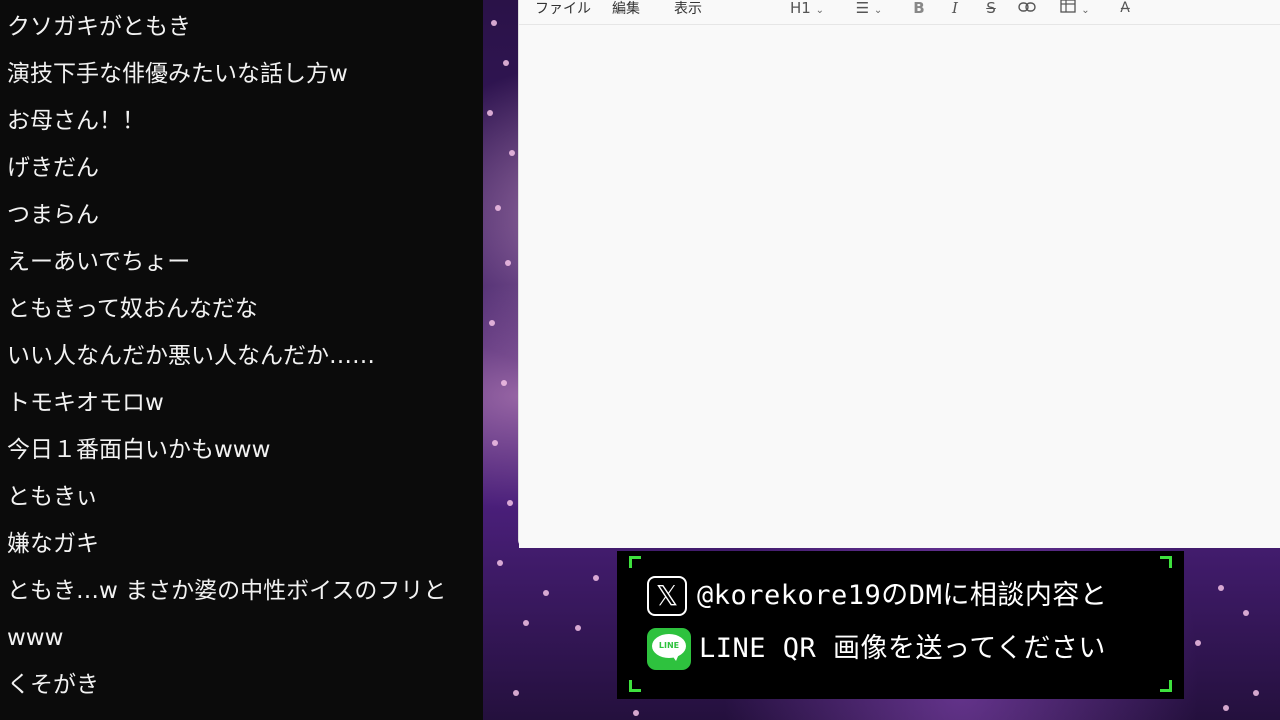 The image size is (1280, 720). What do you see at coordinates (919, 8) in the screenshot?
I see `bold-button: B` at bounding box center [919, 8].